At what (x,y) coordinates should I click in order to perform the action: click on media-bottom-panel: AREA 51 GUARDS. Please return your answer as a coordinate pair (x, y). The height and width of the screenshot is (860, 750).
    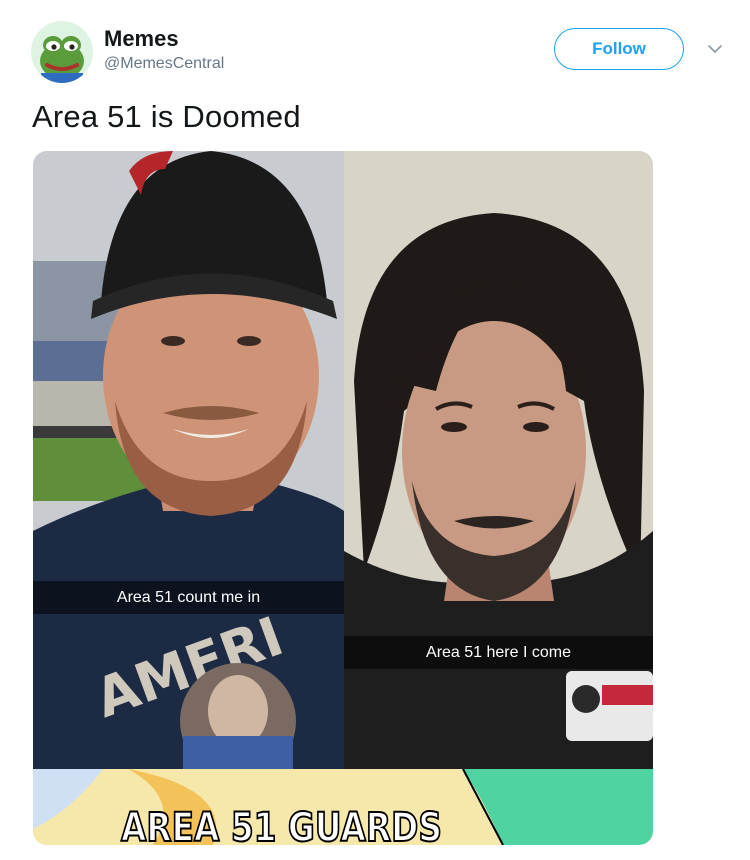
    Looking at the image, I should click on (343, 807).